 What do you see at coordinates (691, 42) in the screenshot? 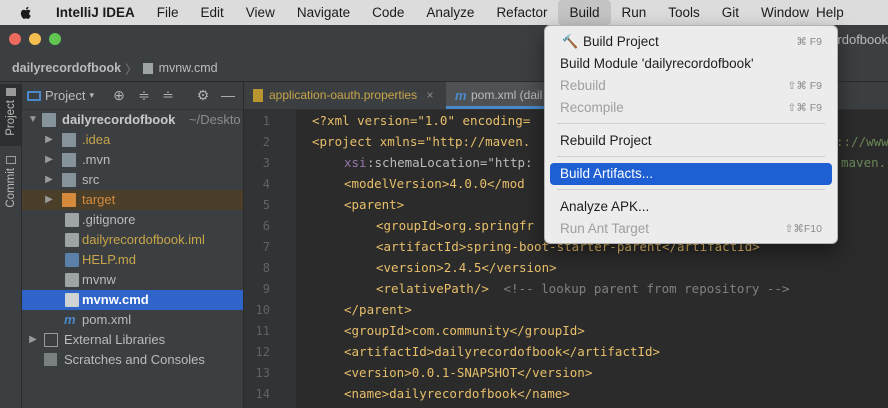
I see `menu-item-build-project: 🔨 Build Project ⌘ F9` at bounding box center [691, 42].